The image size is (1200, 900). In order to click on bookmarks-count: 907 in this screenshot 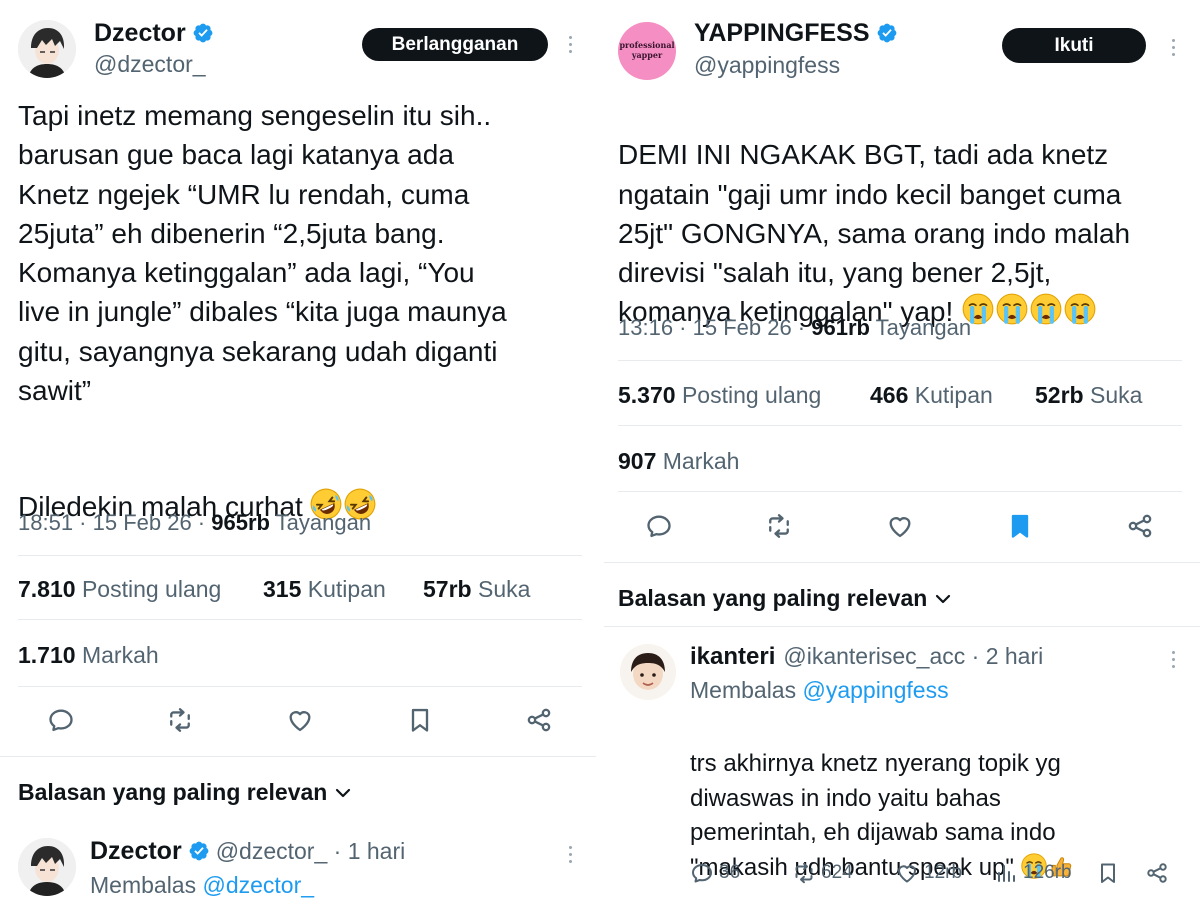, I will do `click(637, 461)`.